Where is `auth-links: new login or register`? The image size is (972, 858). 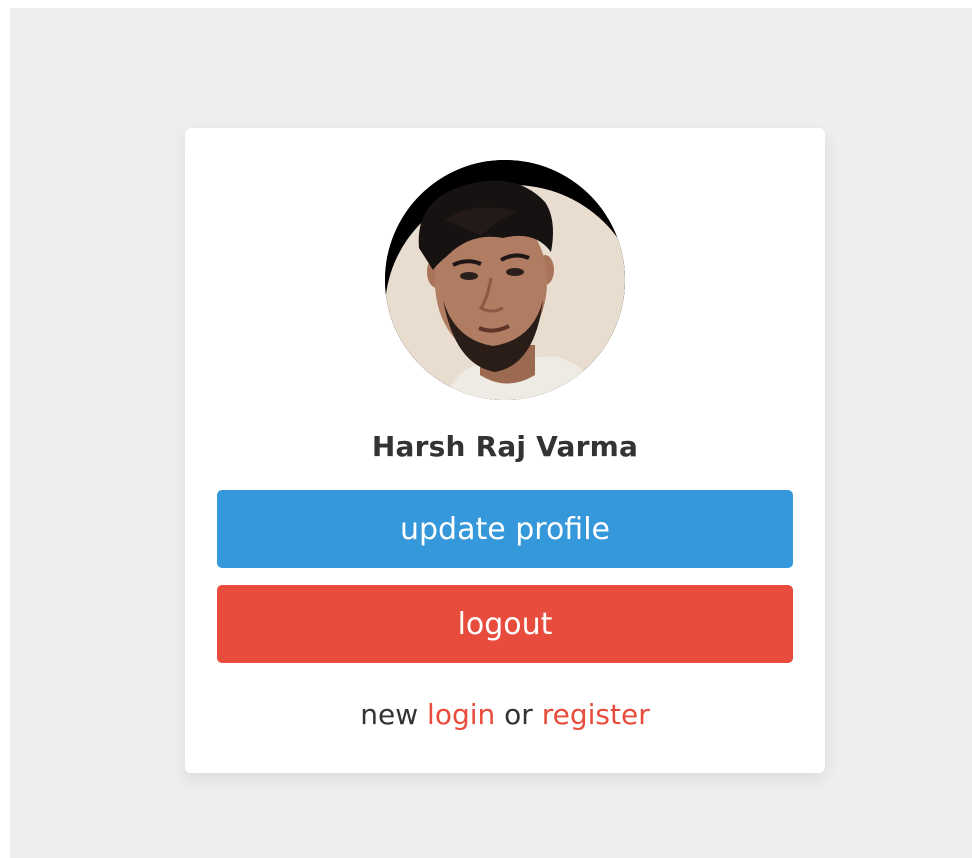
auth-links: new login or register is located at coordinates (505, 714).